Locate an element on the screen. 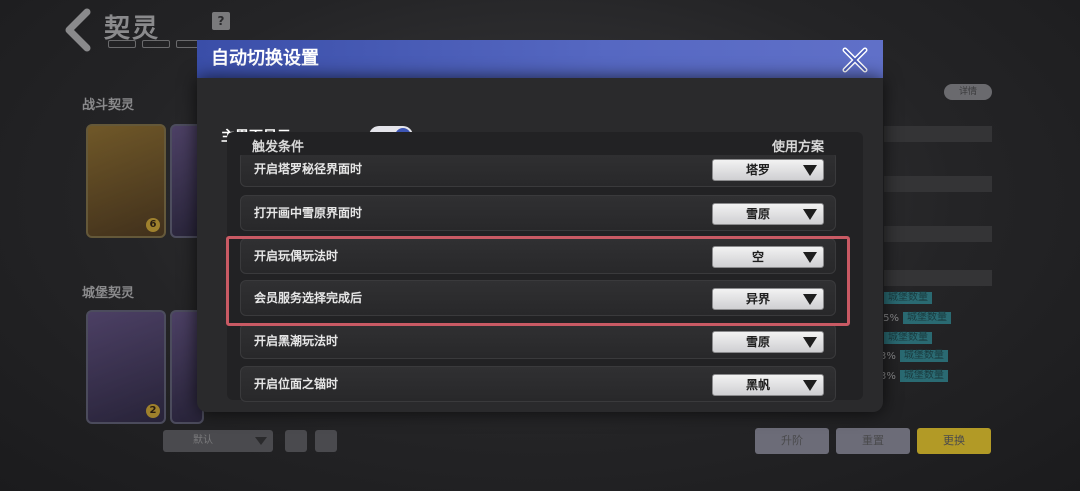 The height and width of the screenshot is (491, 1080). stat-row: .5% 城堡数量 is located at coordinates (916, 318).